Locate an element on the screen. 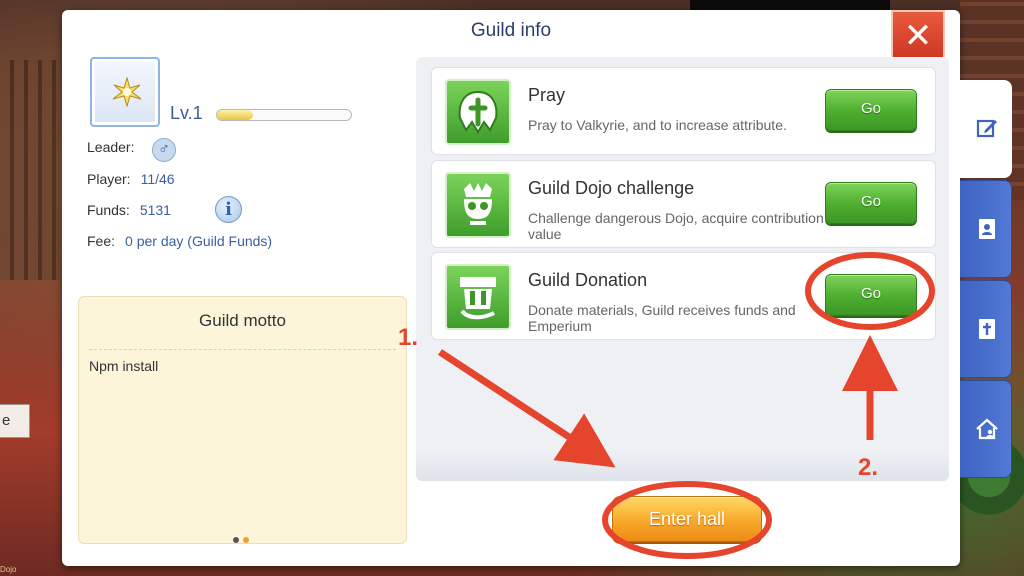  close-icon: ✕ is located at coordinates (918, 36).